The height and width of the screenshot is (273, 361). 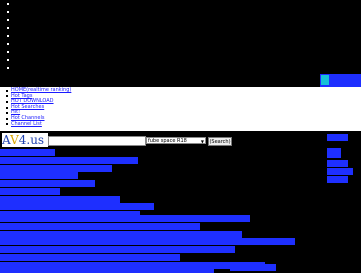 What do you see at coordinates (340, 80) in the screenshot?
I see `header-banner` at bounding box center [340, 80].